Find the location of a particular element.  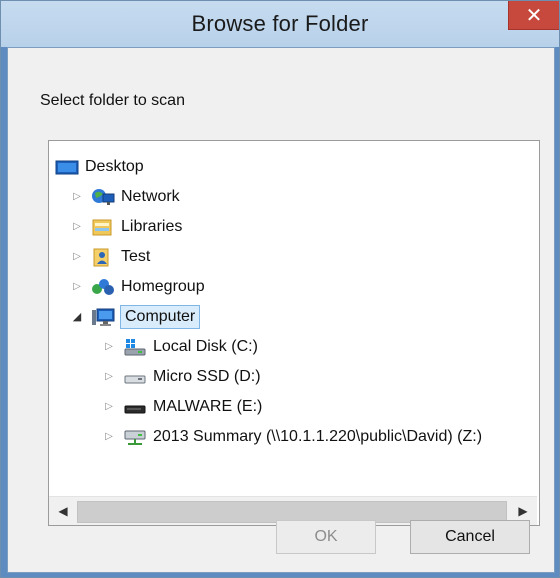

tree-item-label: Test is located at coordinates (136, 256).